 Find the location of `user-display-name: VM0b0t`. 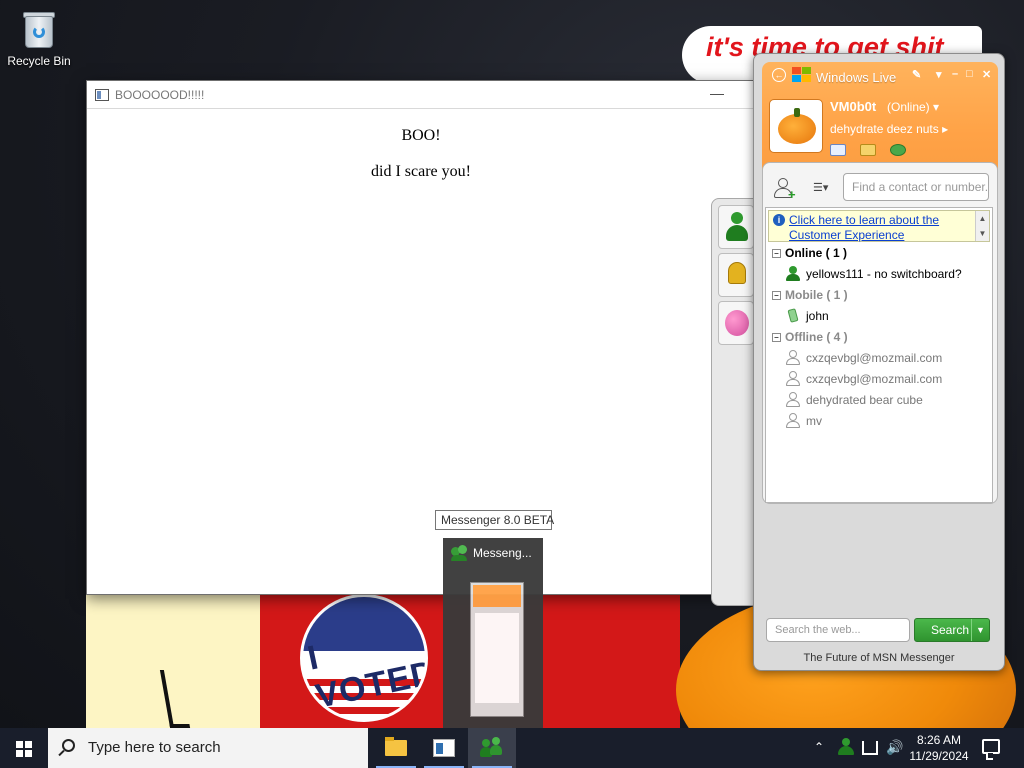

user-display-name: VM0b0t is located at coordinates (853, 106).